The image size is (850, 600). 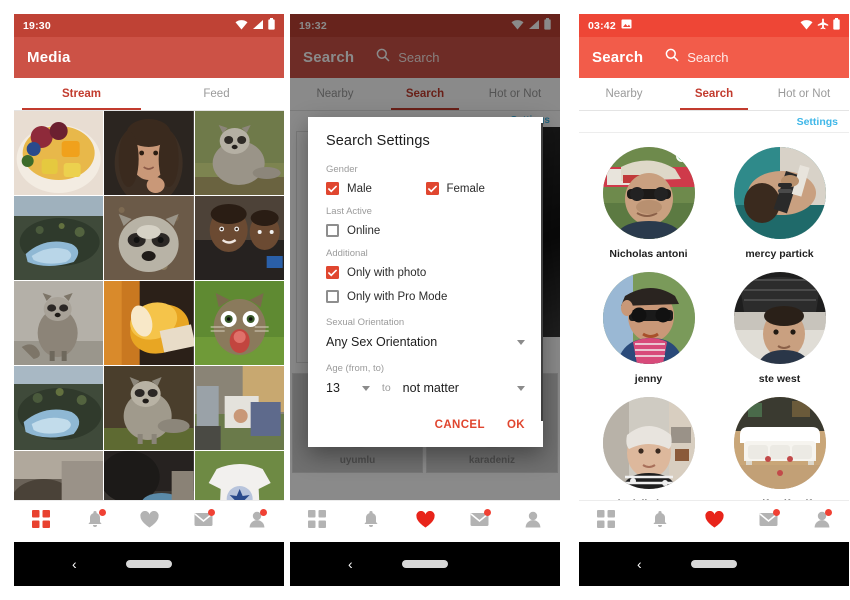 I want to click on tab-label: Hot or Not, so click(x=804, y=94).